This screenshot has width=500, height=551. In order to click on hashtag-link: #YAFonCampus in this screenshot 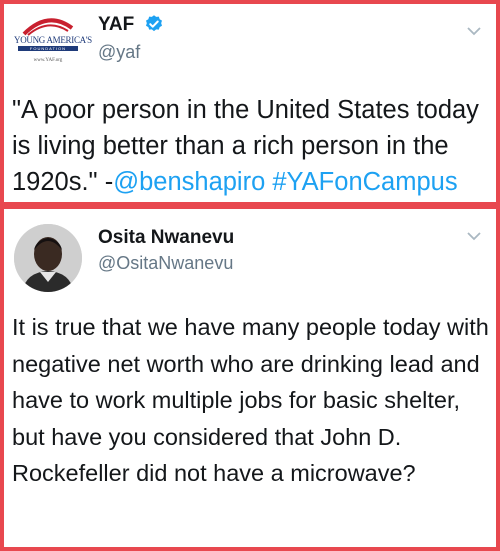, I will do `click(364, 182)`.